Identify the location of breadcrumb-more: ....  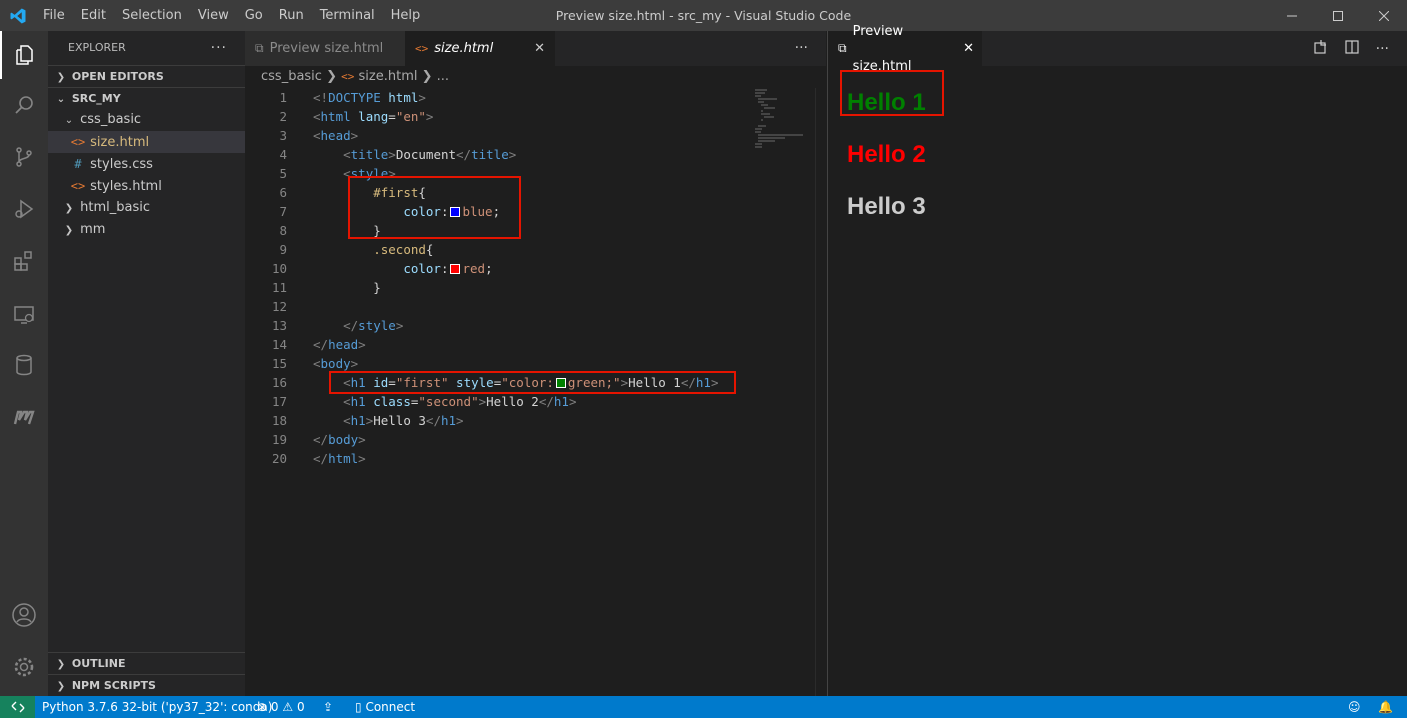
(443, 76).